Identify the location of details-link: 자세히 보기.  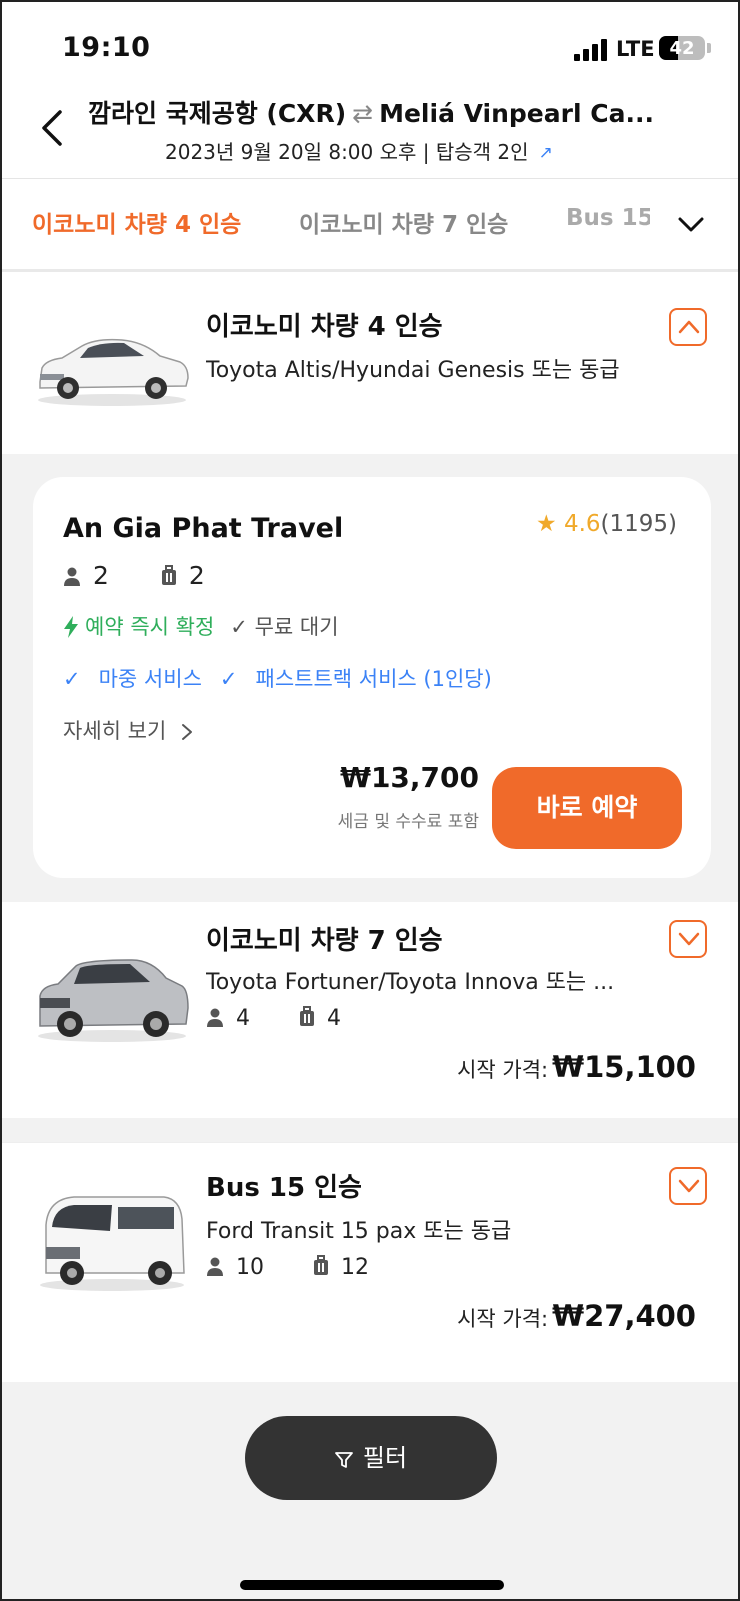
(128, 730).